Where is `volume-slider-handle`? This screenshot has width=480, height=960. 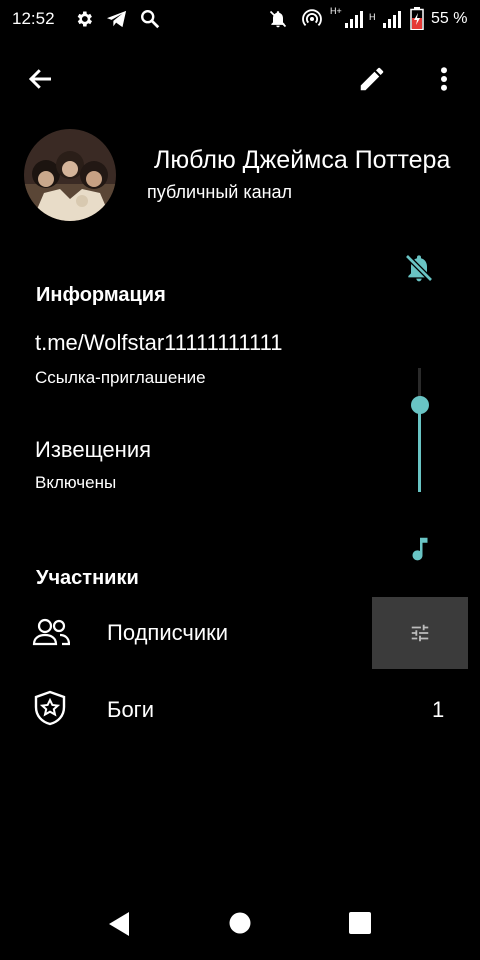
volume-slider-handle is located at coordinates (419, 405).